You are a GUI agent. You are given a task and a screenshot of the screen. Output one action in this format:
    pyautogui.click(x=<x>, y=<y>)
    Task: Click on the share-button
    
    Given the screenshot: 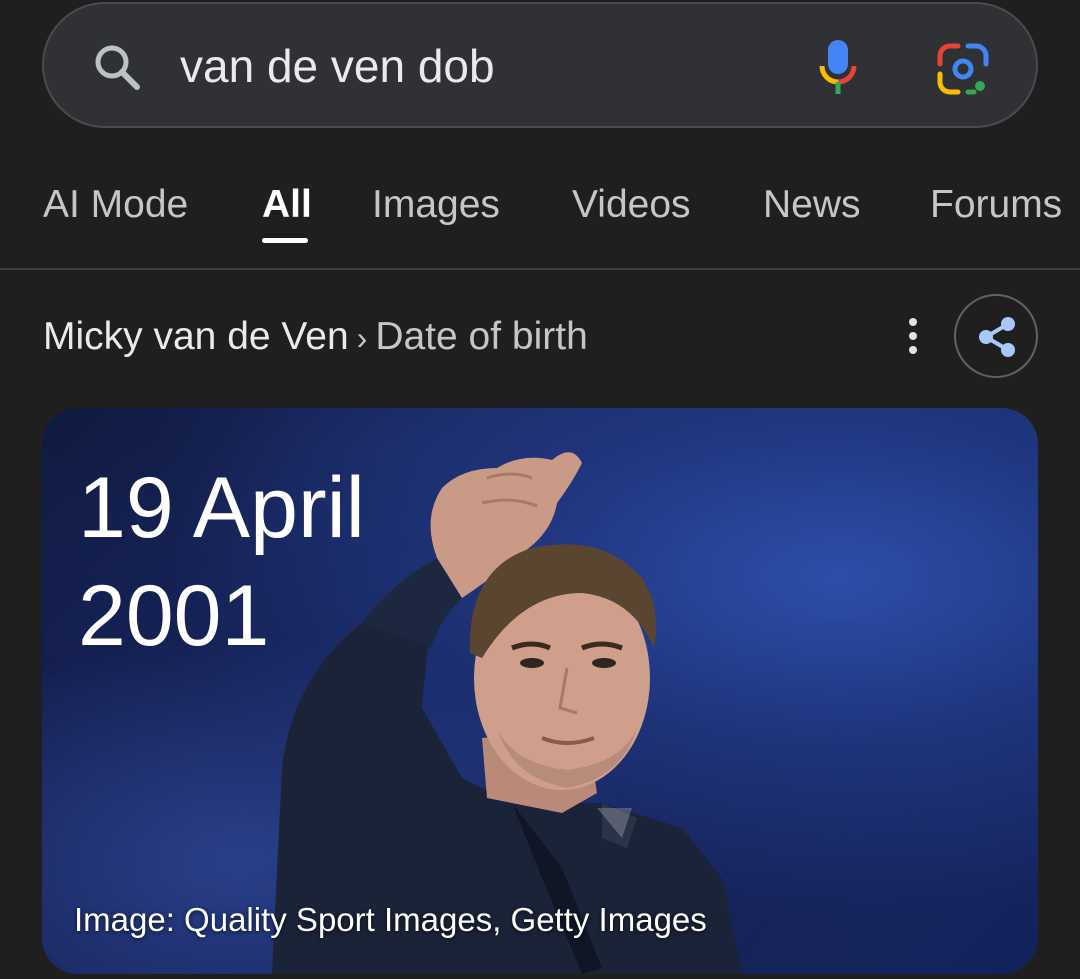 What is the action you would take?
    pyautogui.click(x=996, y=336)
    